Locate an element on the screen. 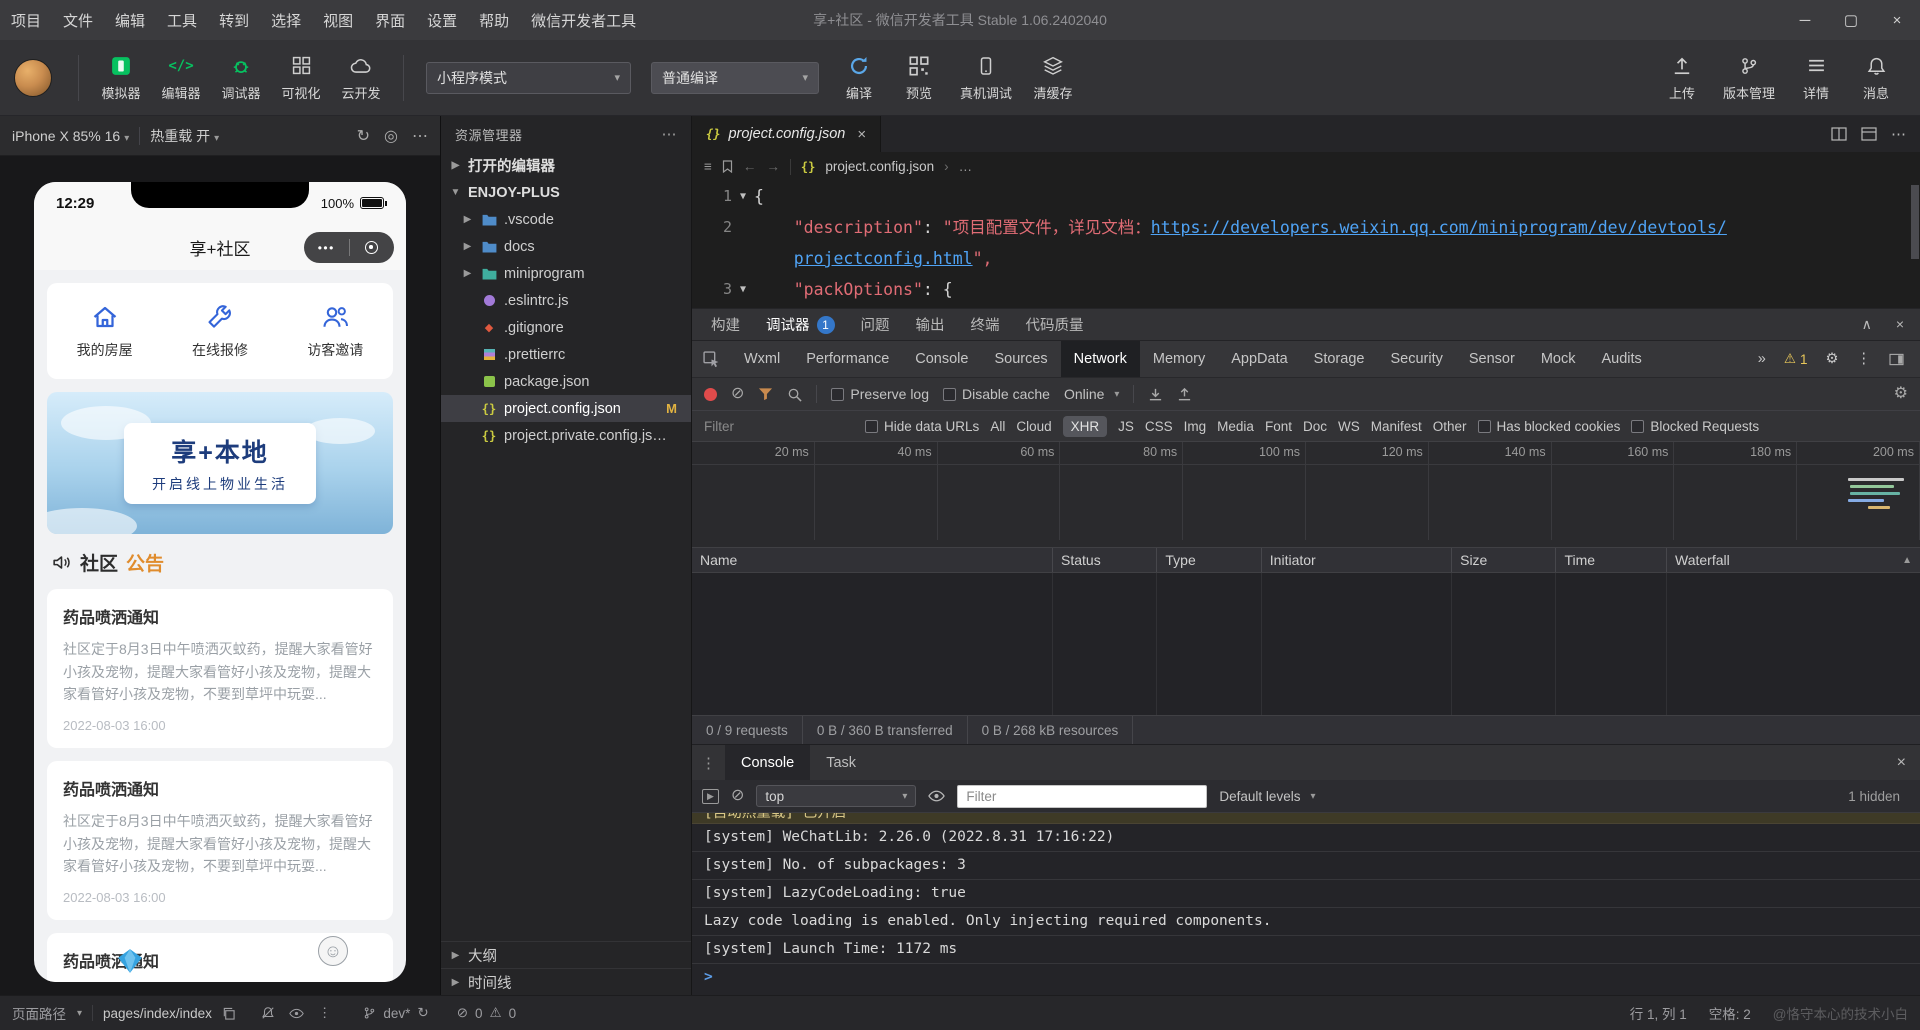 The width and height of the screenshot is (1920, 1030). minimize-button: ─ is located at coordinates (1805, 20).